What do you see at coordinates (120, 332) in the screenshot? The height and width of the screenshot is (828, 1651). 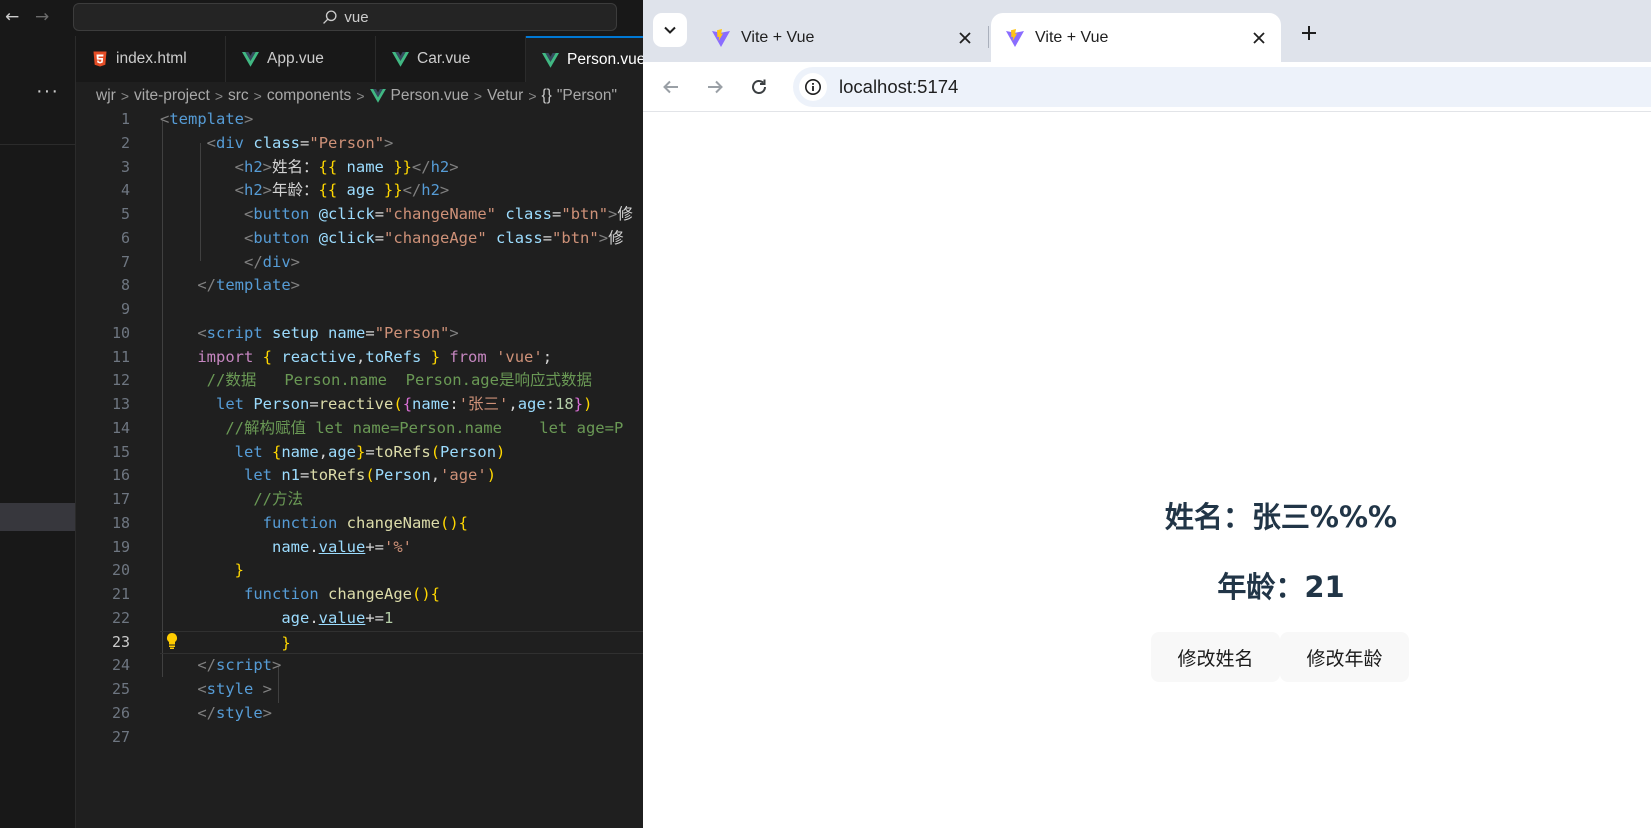 I see `line-number: 10` at bounding box center [120, 332].